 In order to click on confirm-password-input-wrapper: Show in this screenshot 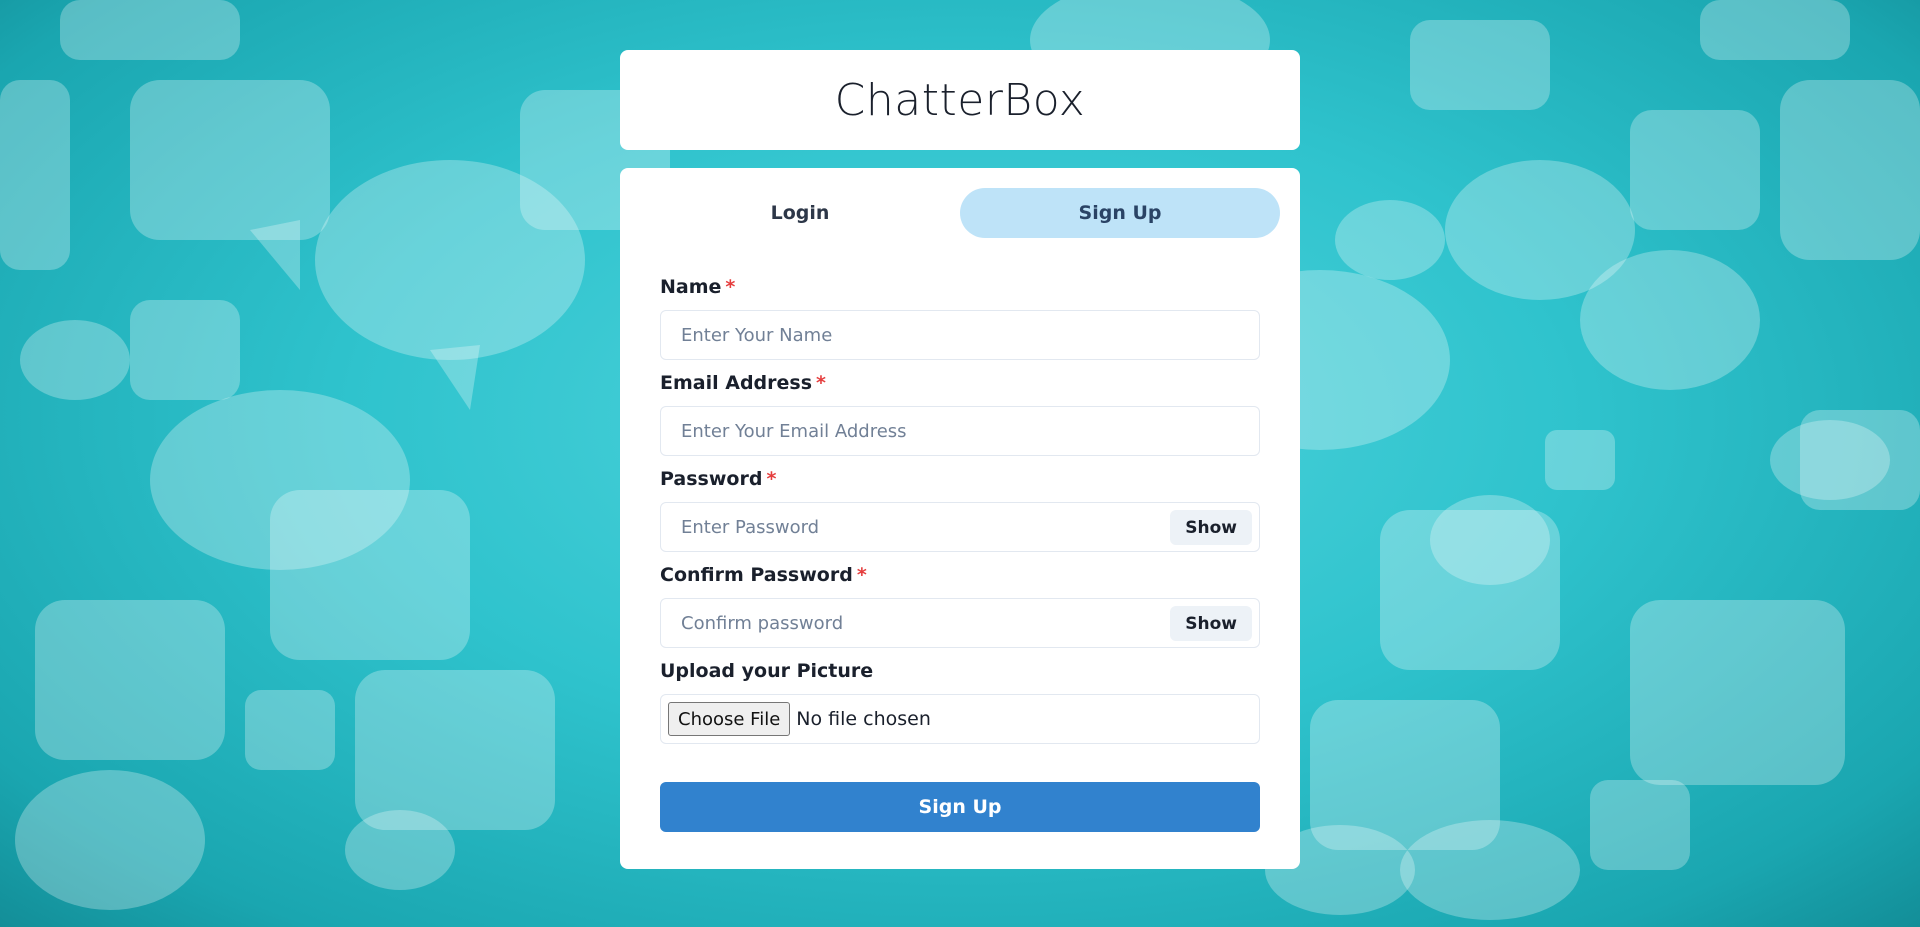, I will do `click(960, 623)`.